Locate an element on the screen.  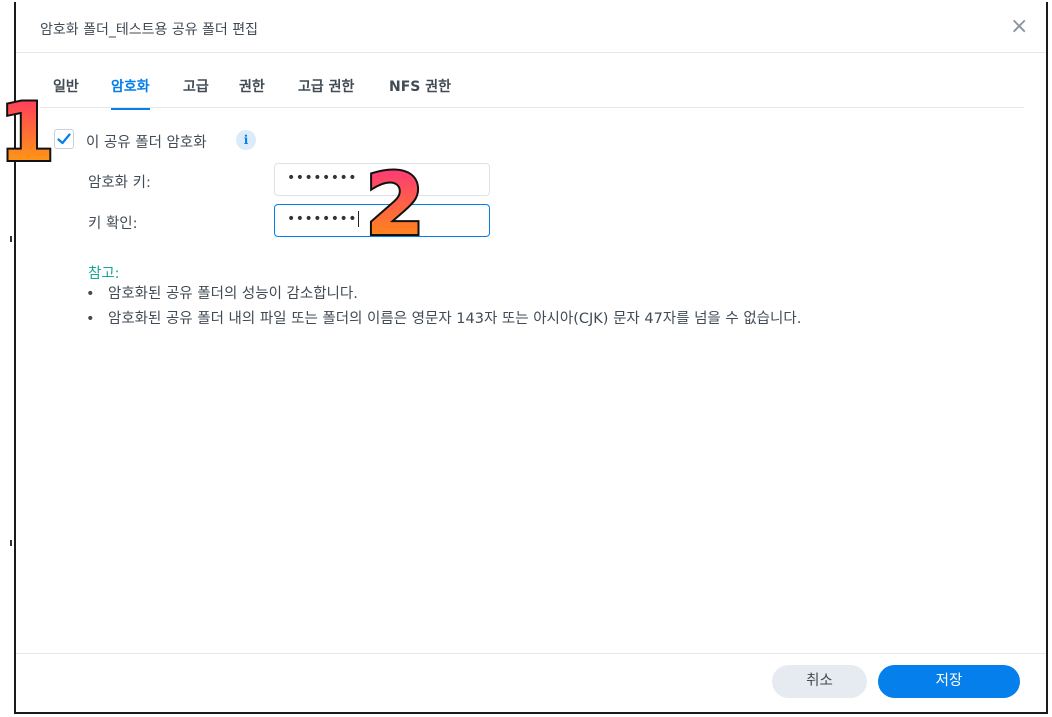
tab-permissions: 권한 is located at coordinates (252, 86).